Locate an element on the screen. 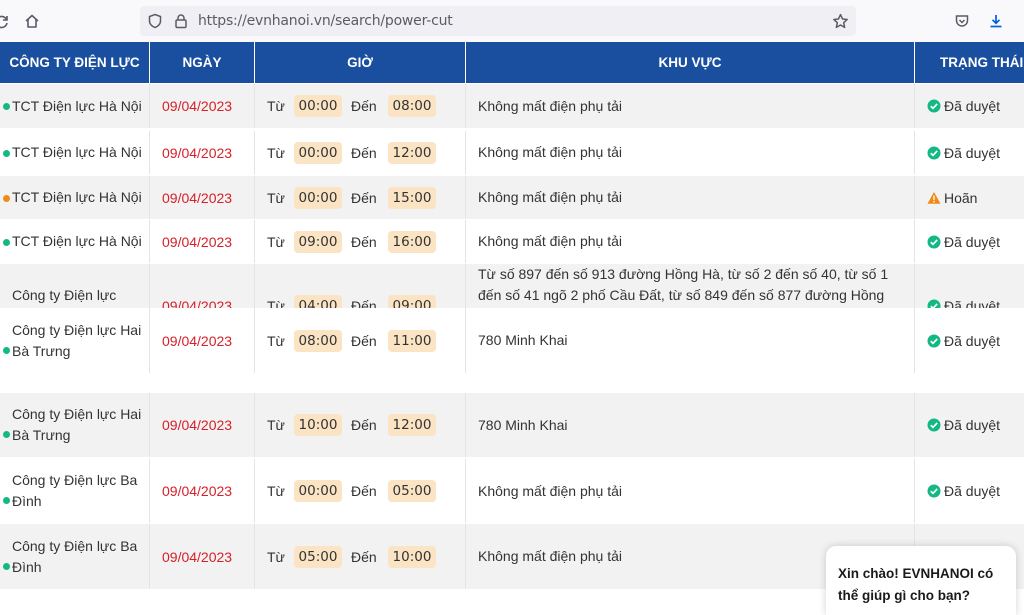  browser-toolbar: https://evnhanoi.vn/search/power-cut is located at coordinates (512, 21).